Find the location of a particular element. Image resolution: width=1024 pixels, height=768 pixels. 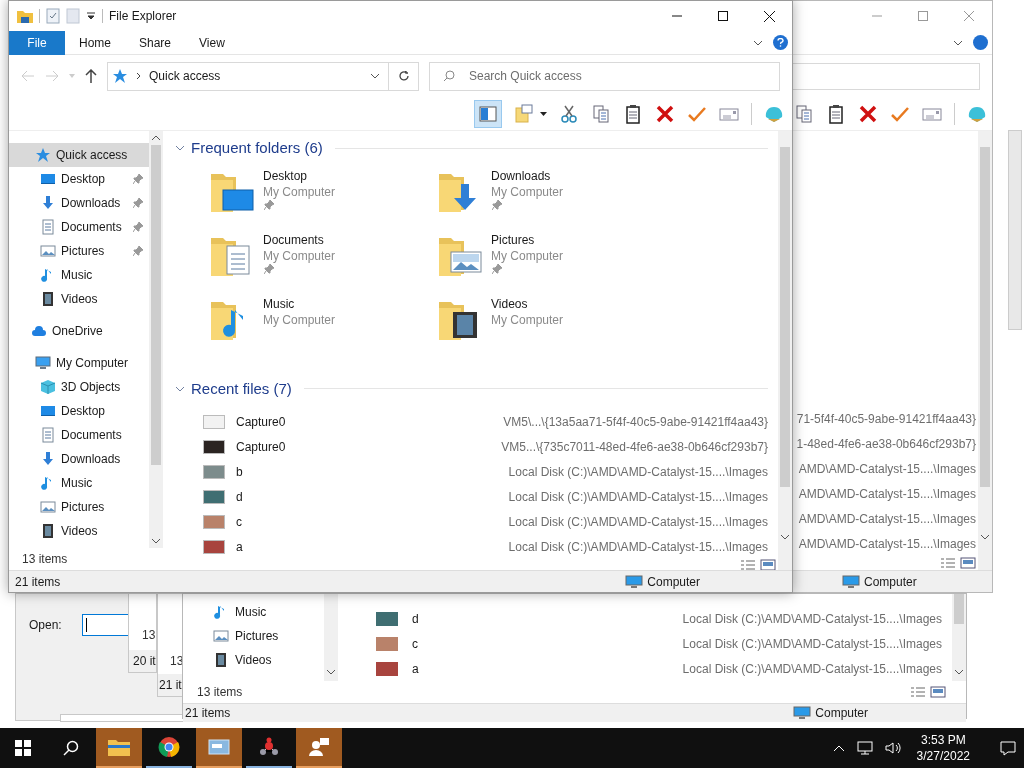

show-hidden-icons-icon is located at coordinates (838, 748).